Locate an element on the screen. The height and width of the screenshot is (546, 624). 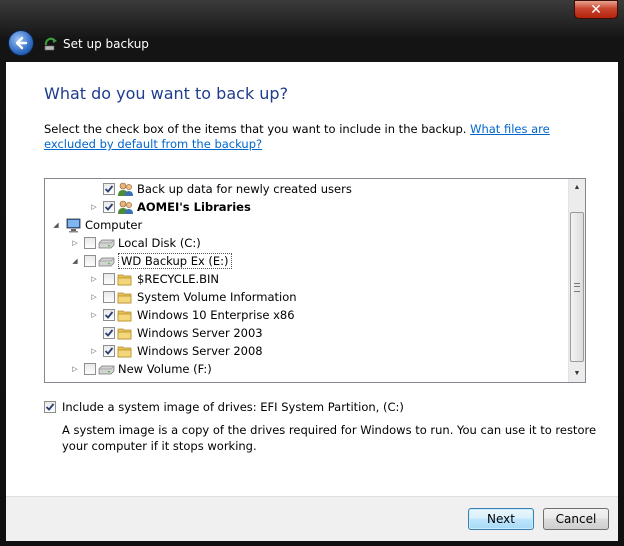
tree-item-label: AOMEI's Libraries is located at coordinates (194, 207).